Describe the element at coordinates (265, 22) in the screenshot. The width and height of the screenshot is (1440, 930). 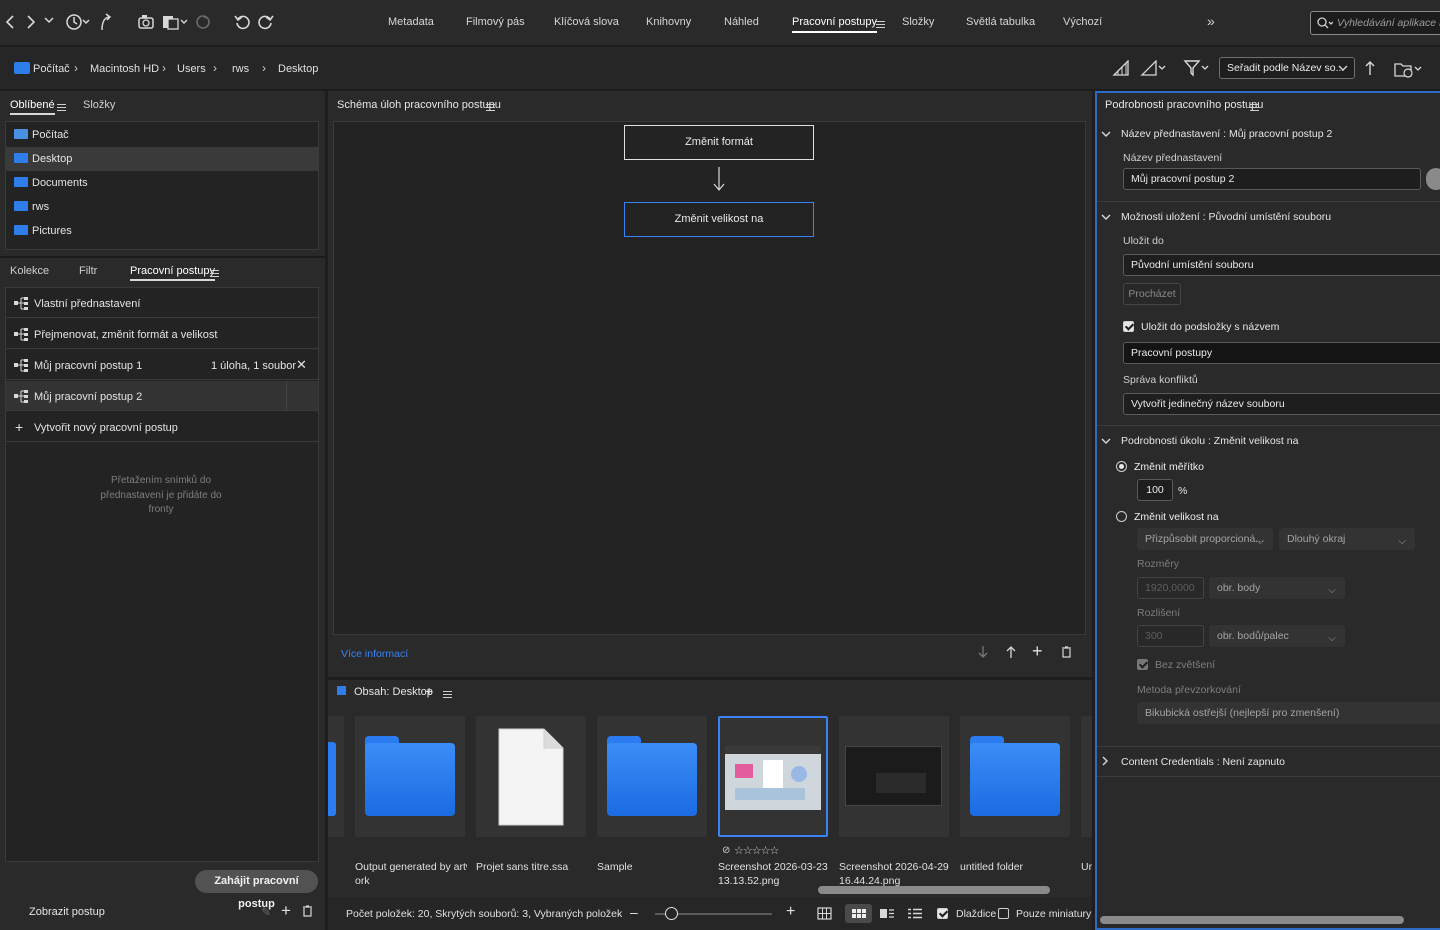
I see `rotate-right-icon` at that location.